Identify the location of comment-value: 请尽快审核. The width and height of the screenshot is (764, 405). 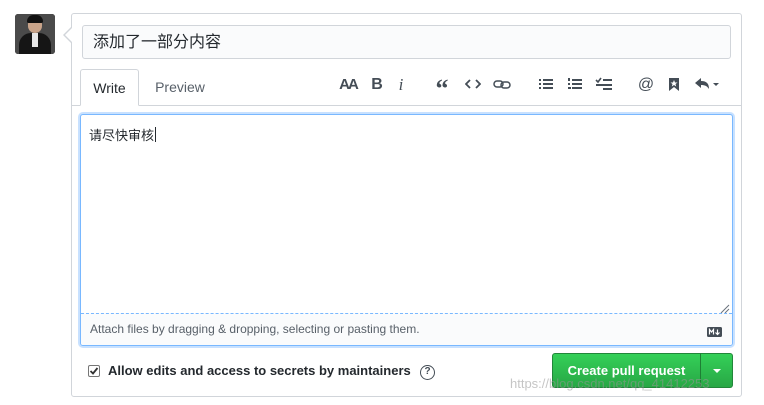
(122, 136).